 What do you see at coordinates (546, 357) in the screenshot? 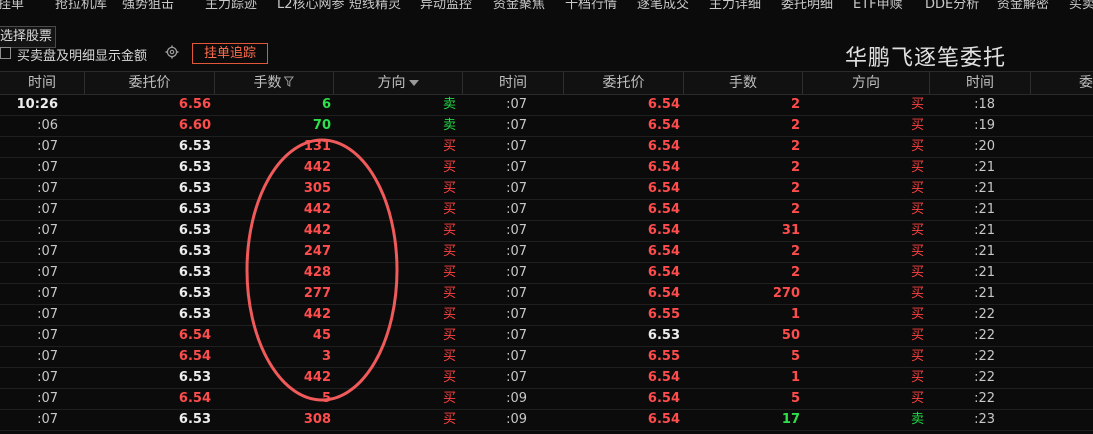
I see `table-row: :07 6.54 3 买:07 6.55 5 买:22` at bounding box center [546, 357].